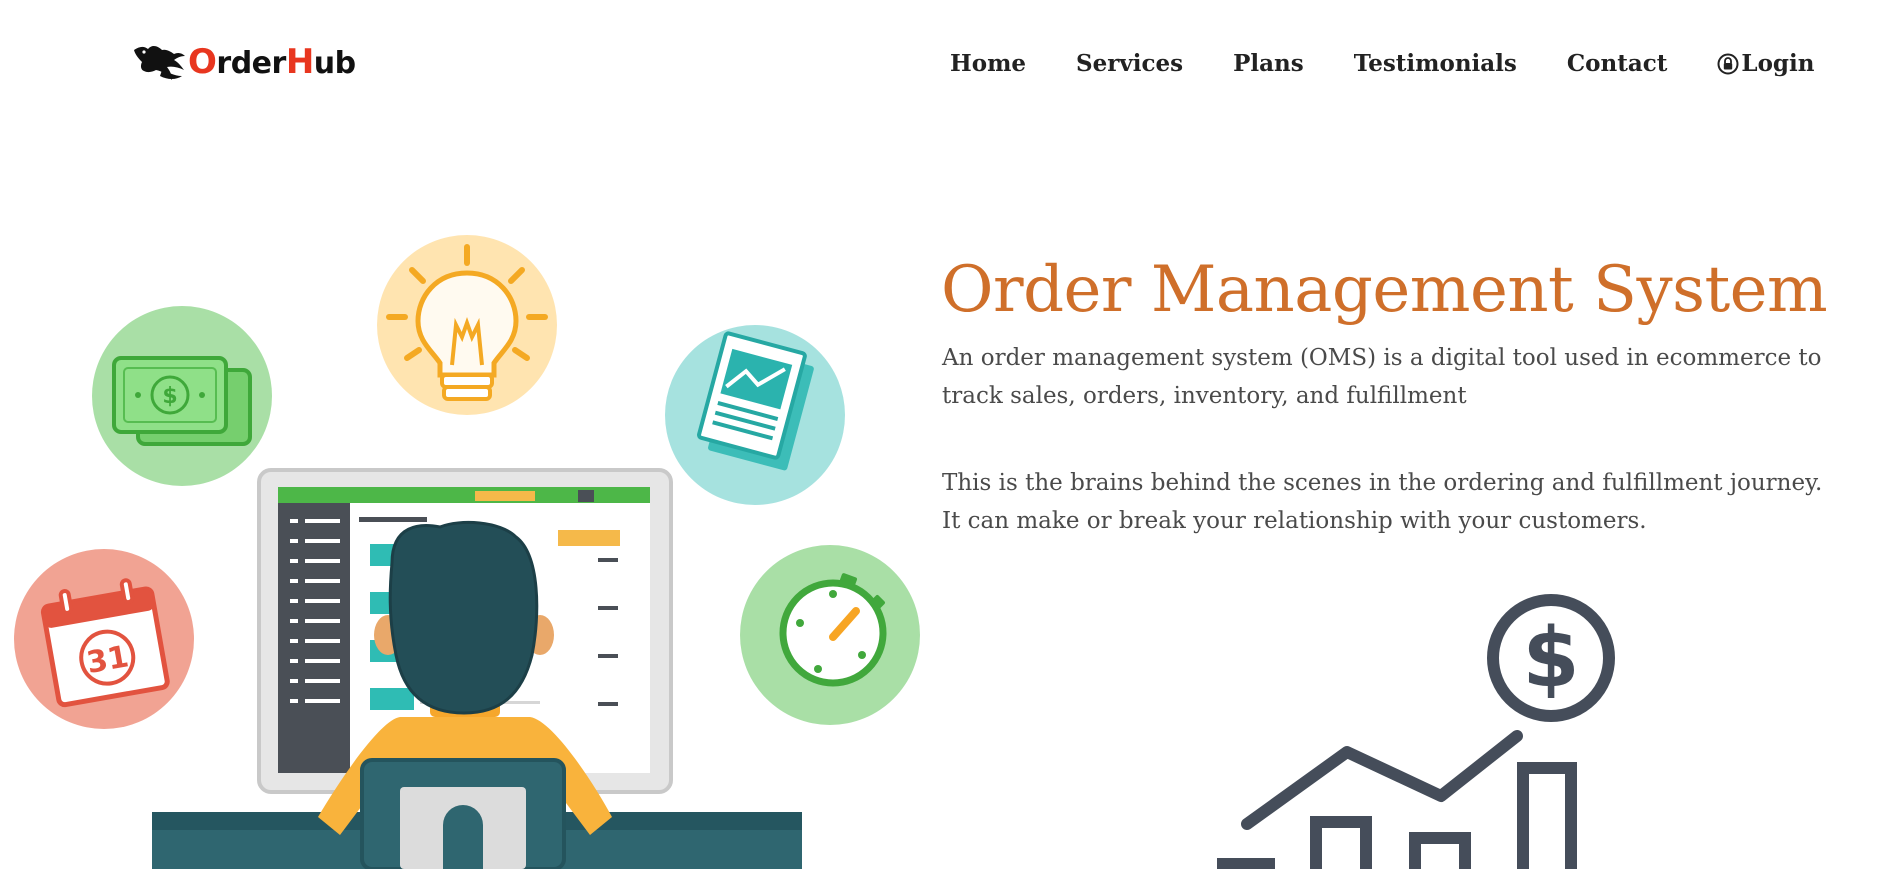 This screenshot has width=1887, height=869. Describe the element at coordinates (1435, 63) in the screenshot. I see `nav-testimonials: Testimonials` at that location.